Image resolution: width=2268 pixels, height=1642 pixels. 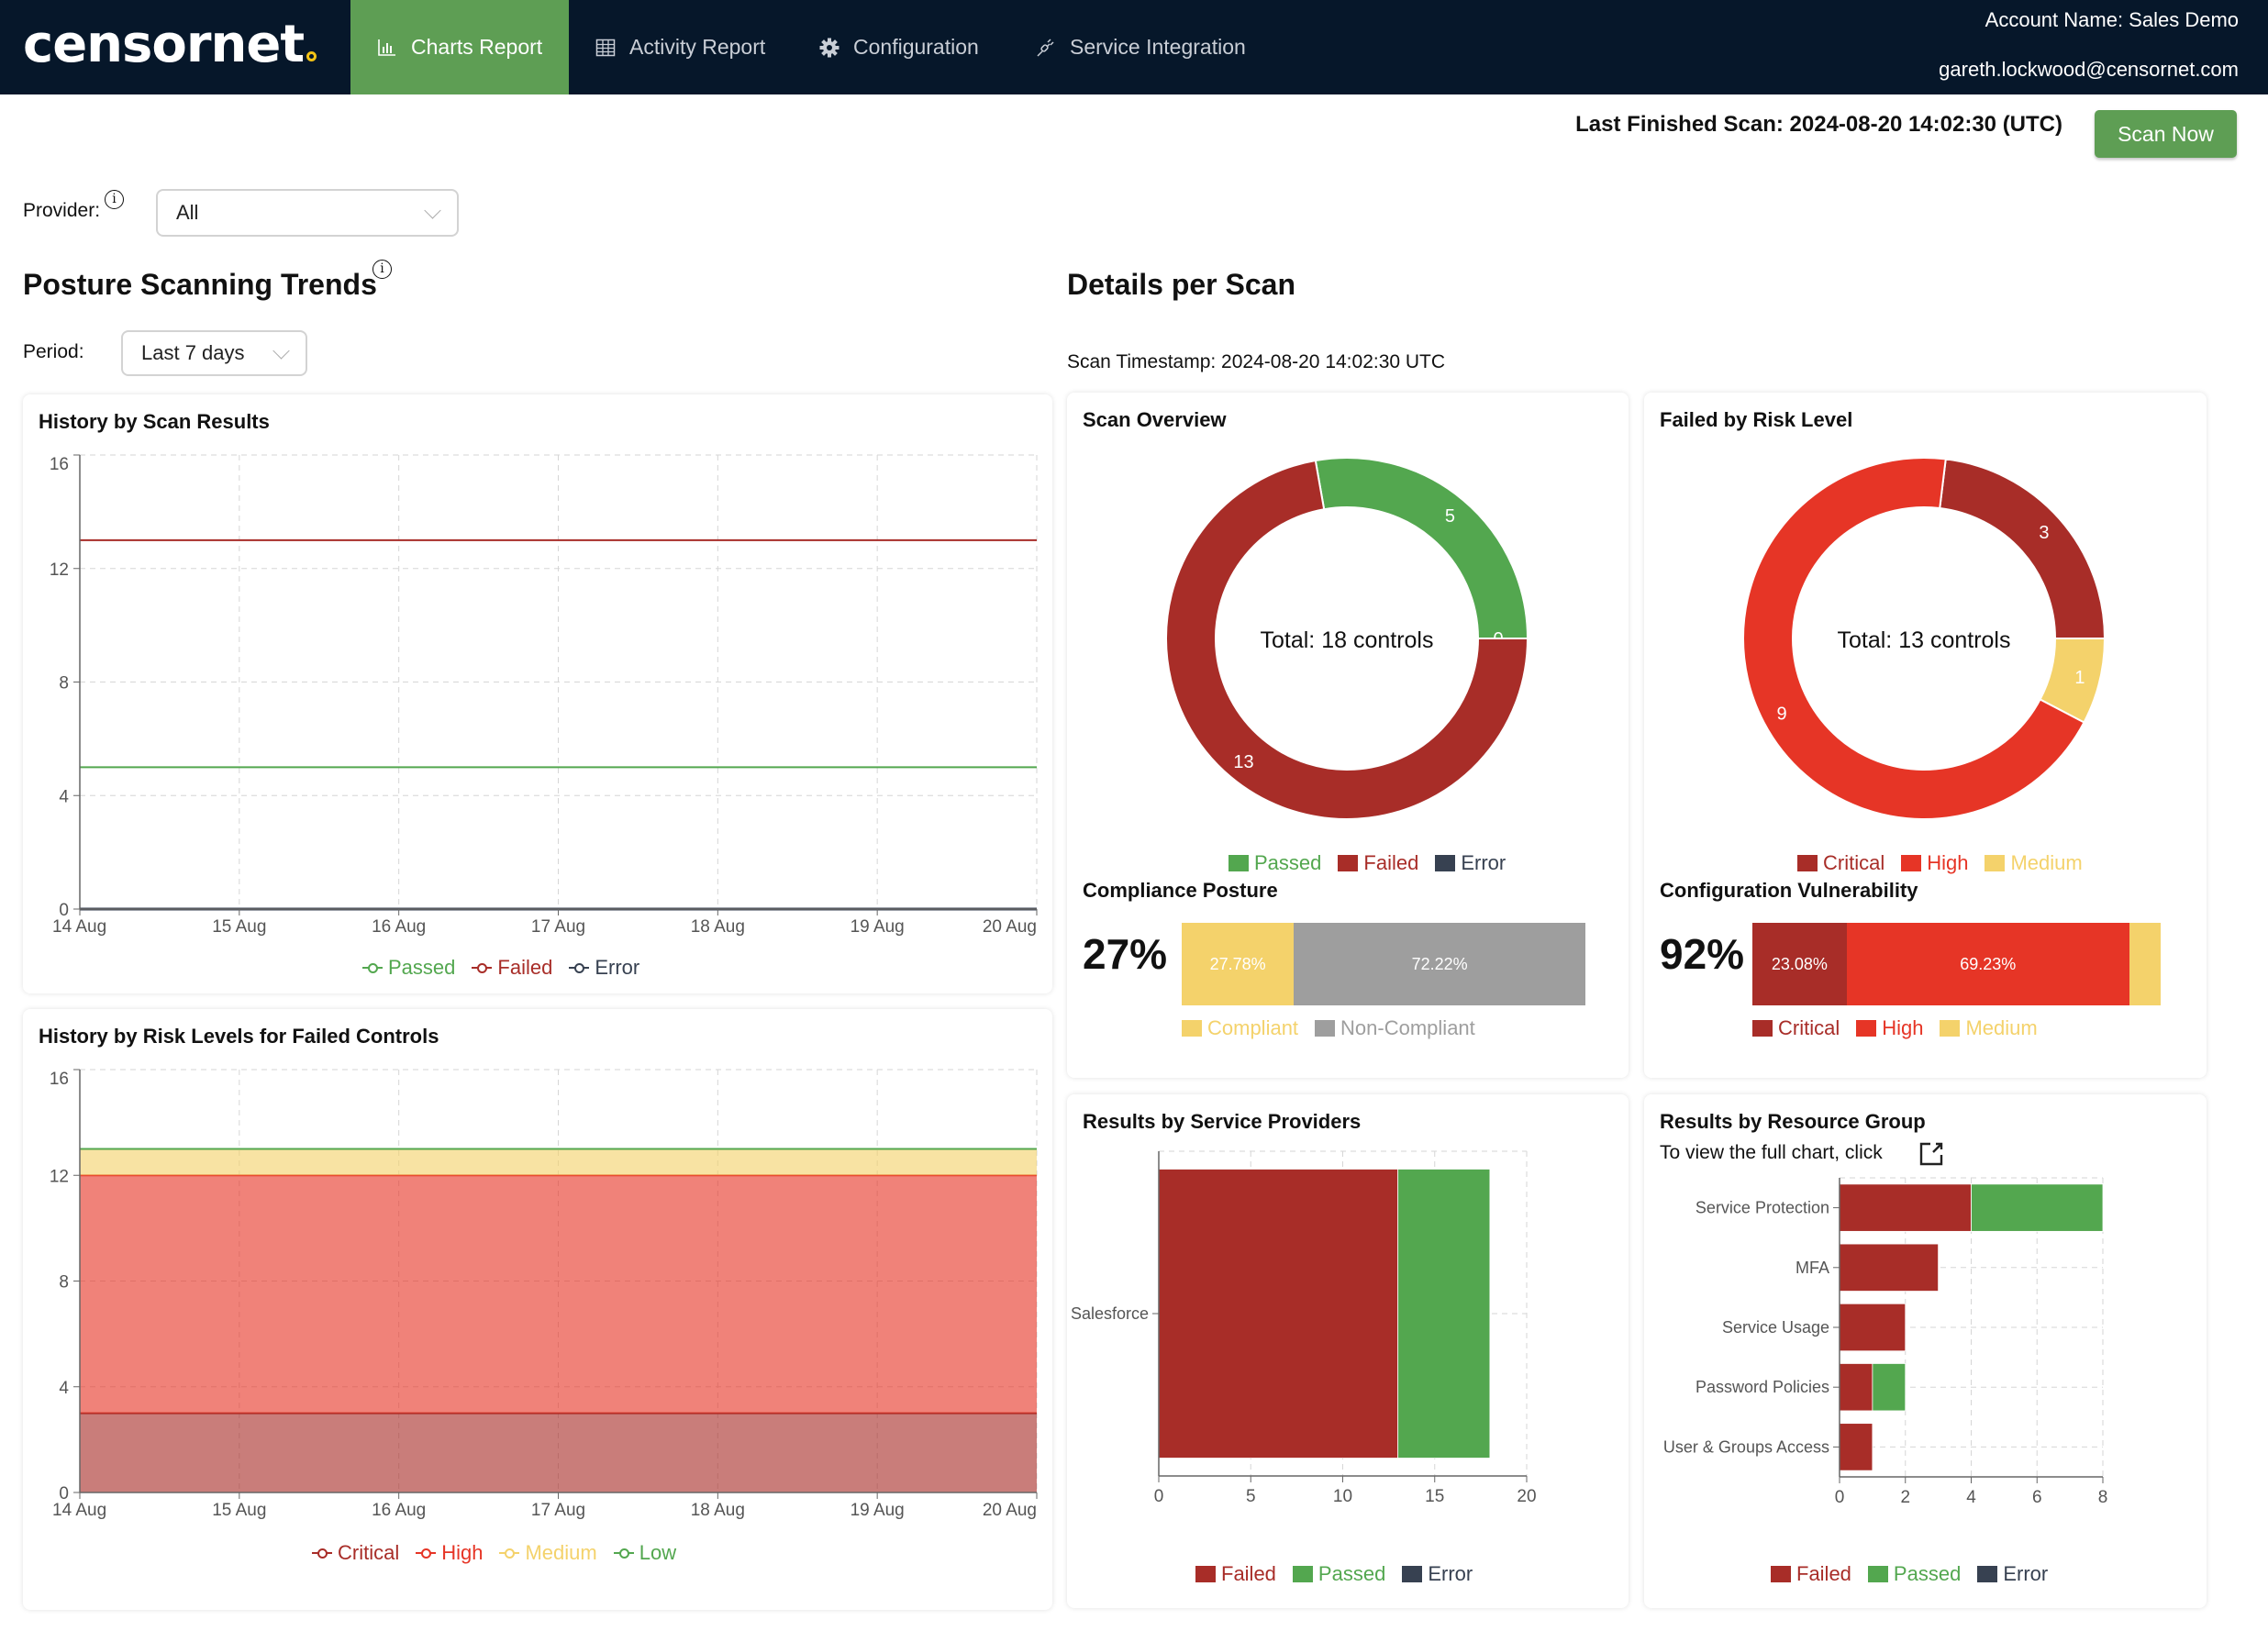 What do you see at coordinates (387, 48) in the screenshot?
I see `bar-chart-icon` at bounding box center [387, 48].